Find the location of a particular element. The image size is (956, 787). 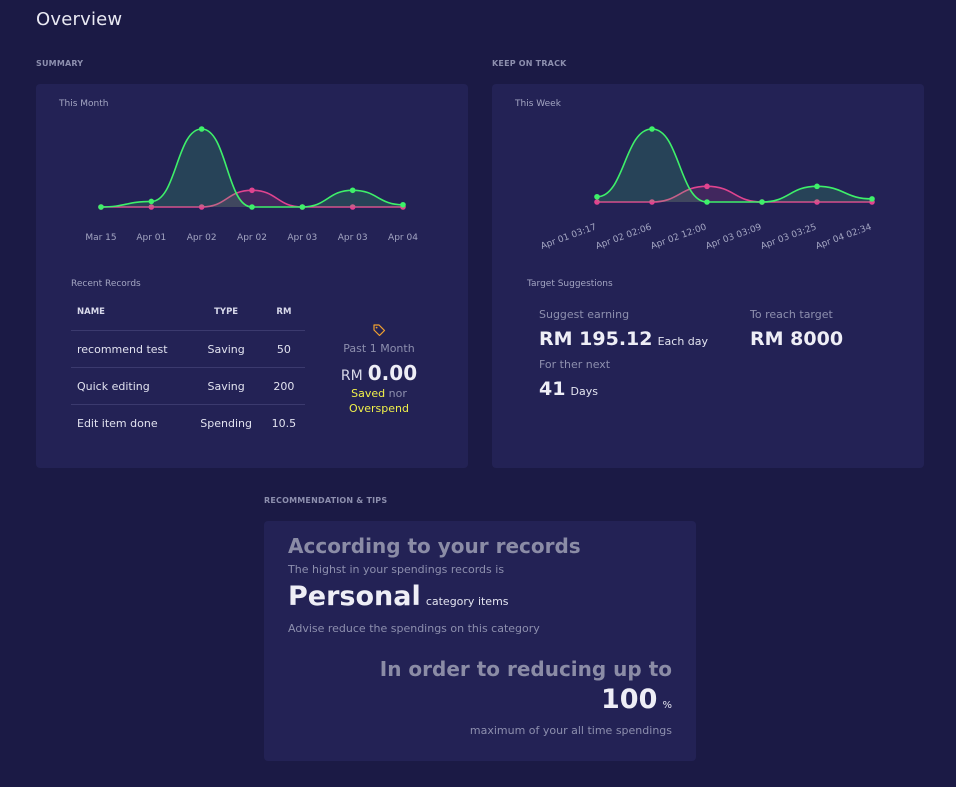

x-tick-label: Apr 02 02:06 is located at coordinates (623, 237).